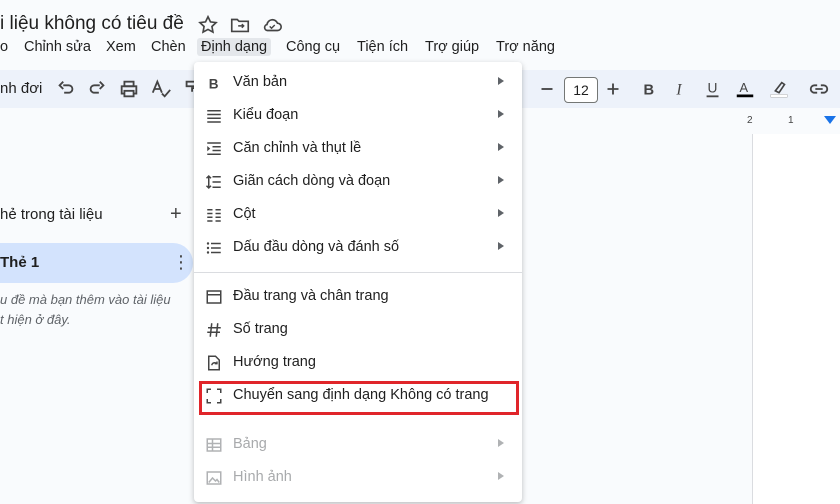  I want to click on hash-icon, so click(214, 330).